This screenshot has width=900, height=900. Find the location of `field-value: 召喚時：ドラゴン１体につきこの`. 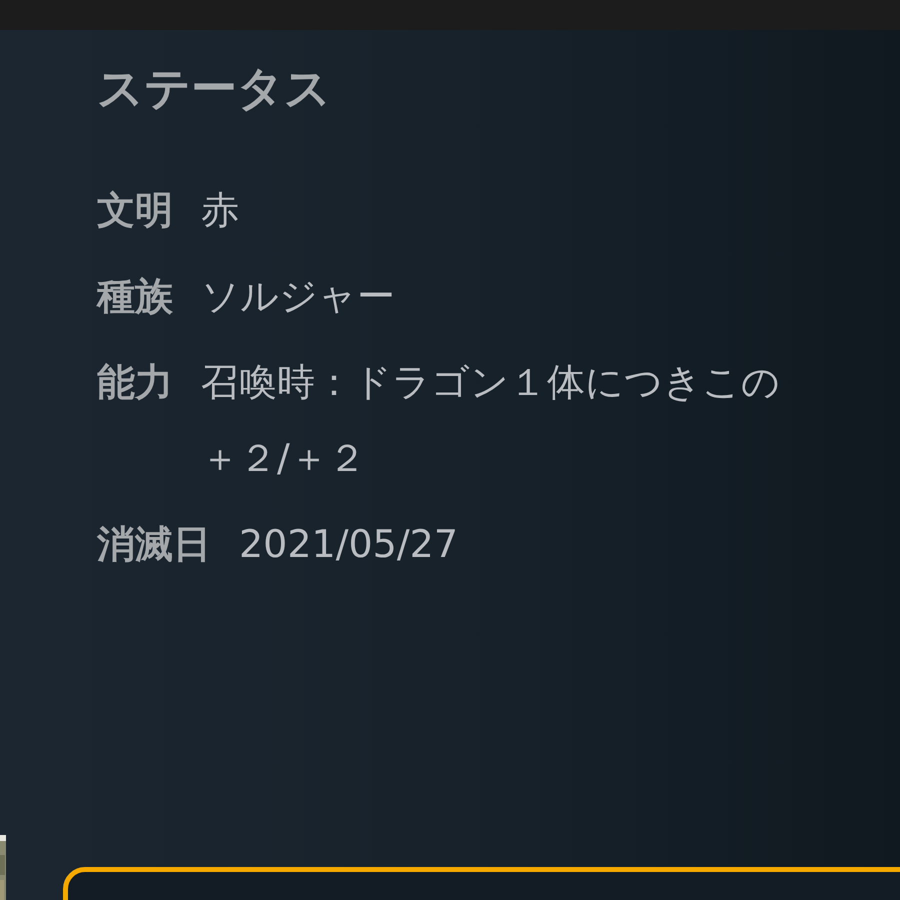

field-value: 召喚時：ドラゴン１体につきこの is located at coordinates (490, 382).